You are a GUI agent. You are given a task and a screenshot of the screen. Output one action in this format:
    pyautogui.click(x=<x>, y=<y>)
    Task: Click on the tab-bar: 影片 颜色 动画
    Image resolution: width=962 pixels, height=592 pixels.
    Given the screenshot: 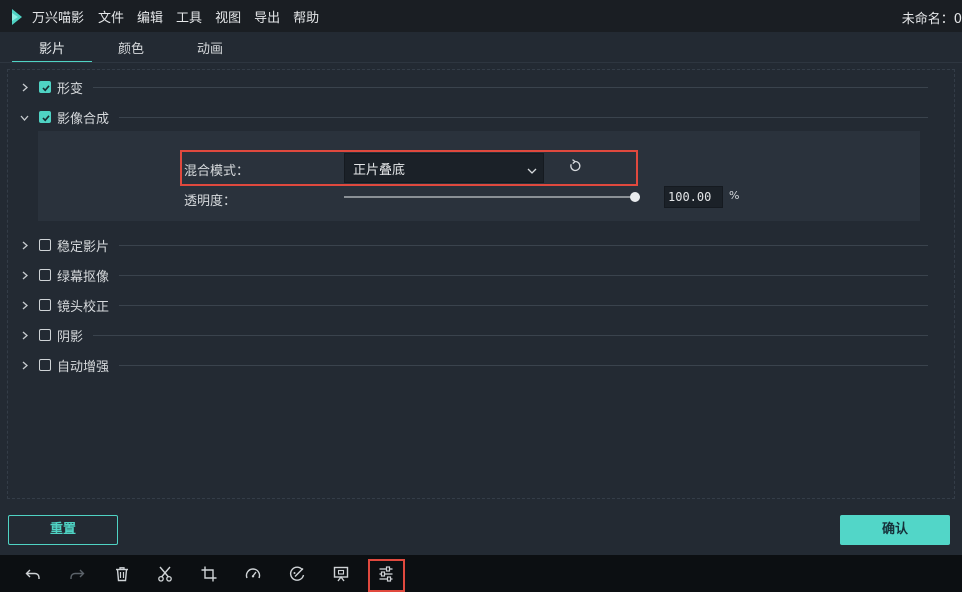 What is the action you would take?
    pyautogui.click(x=131, y=52)
    